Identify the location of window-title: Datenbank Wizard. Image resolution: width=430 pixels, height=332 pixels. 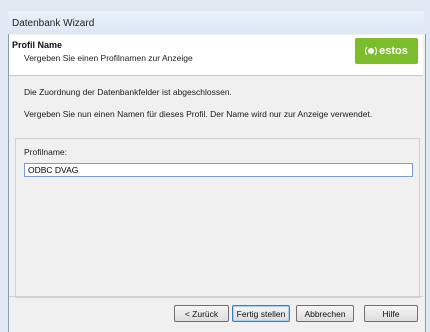
(53, 23).